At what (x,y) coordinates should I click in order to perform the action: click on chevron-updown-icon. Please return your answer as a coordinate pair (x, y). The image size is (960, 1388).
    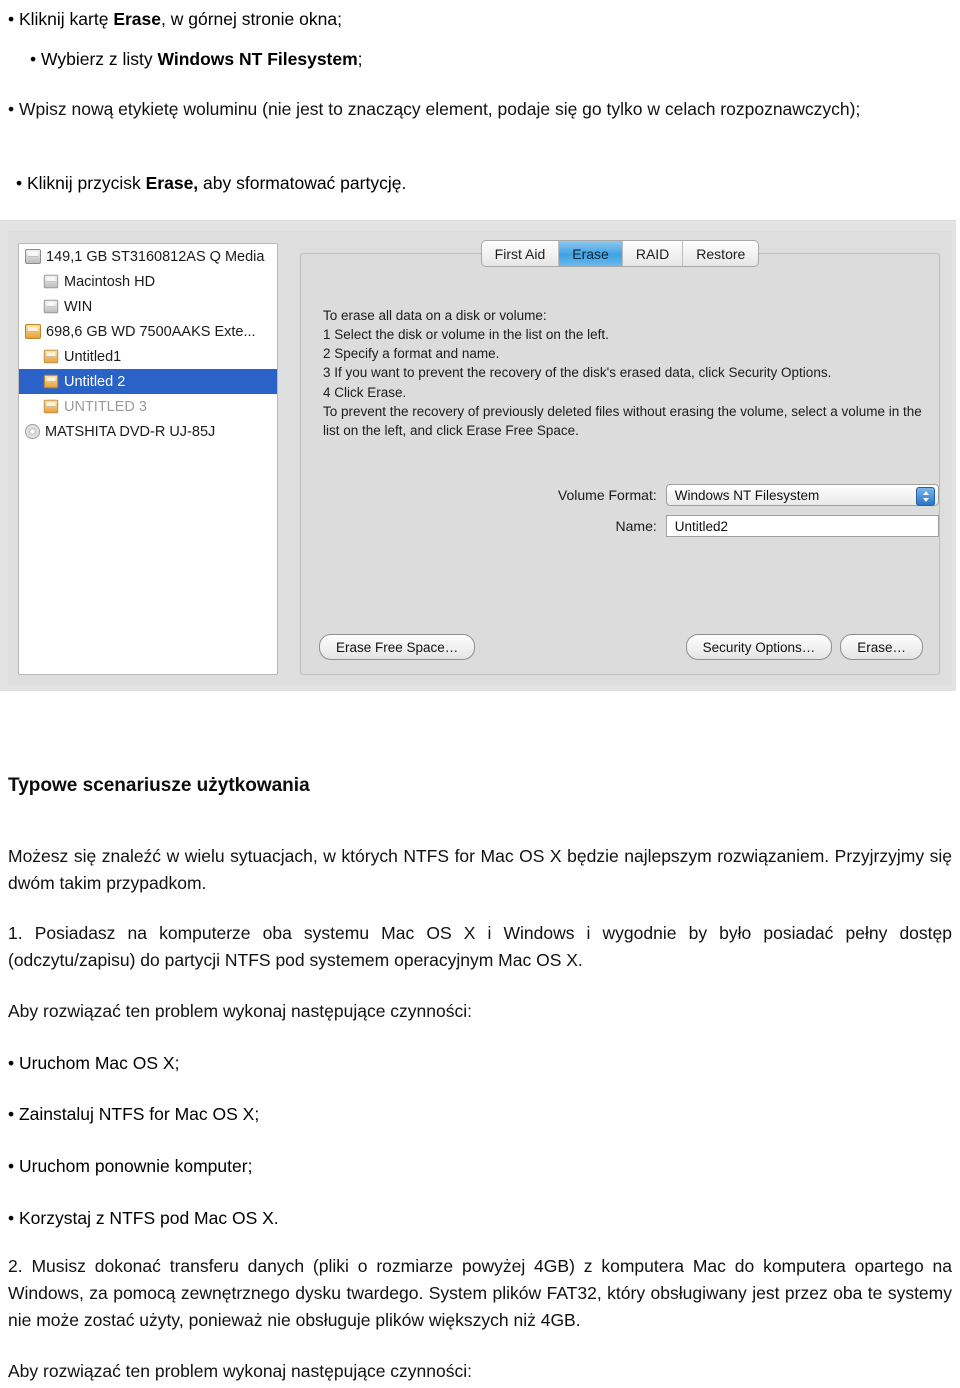
    Looking at the image, I should click on (925, 496).